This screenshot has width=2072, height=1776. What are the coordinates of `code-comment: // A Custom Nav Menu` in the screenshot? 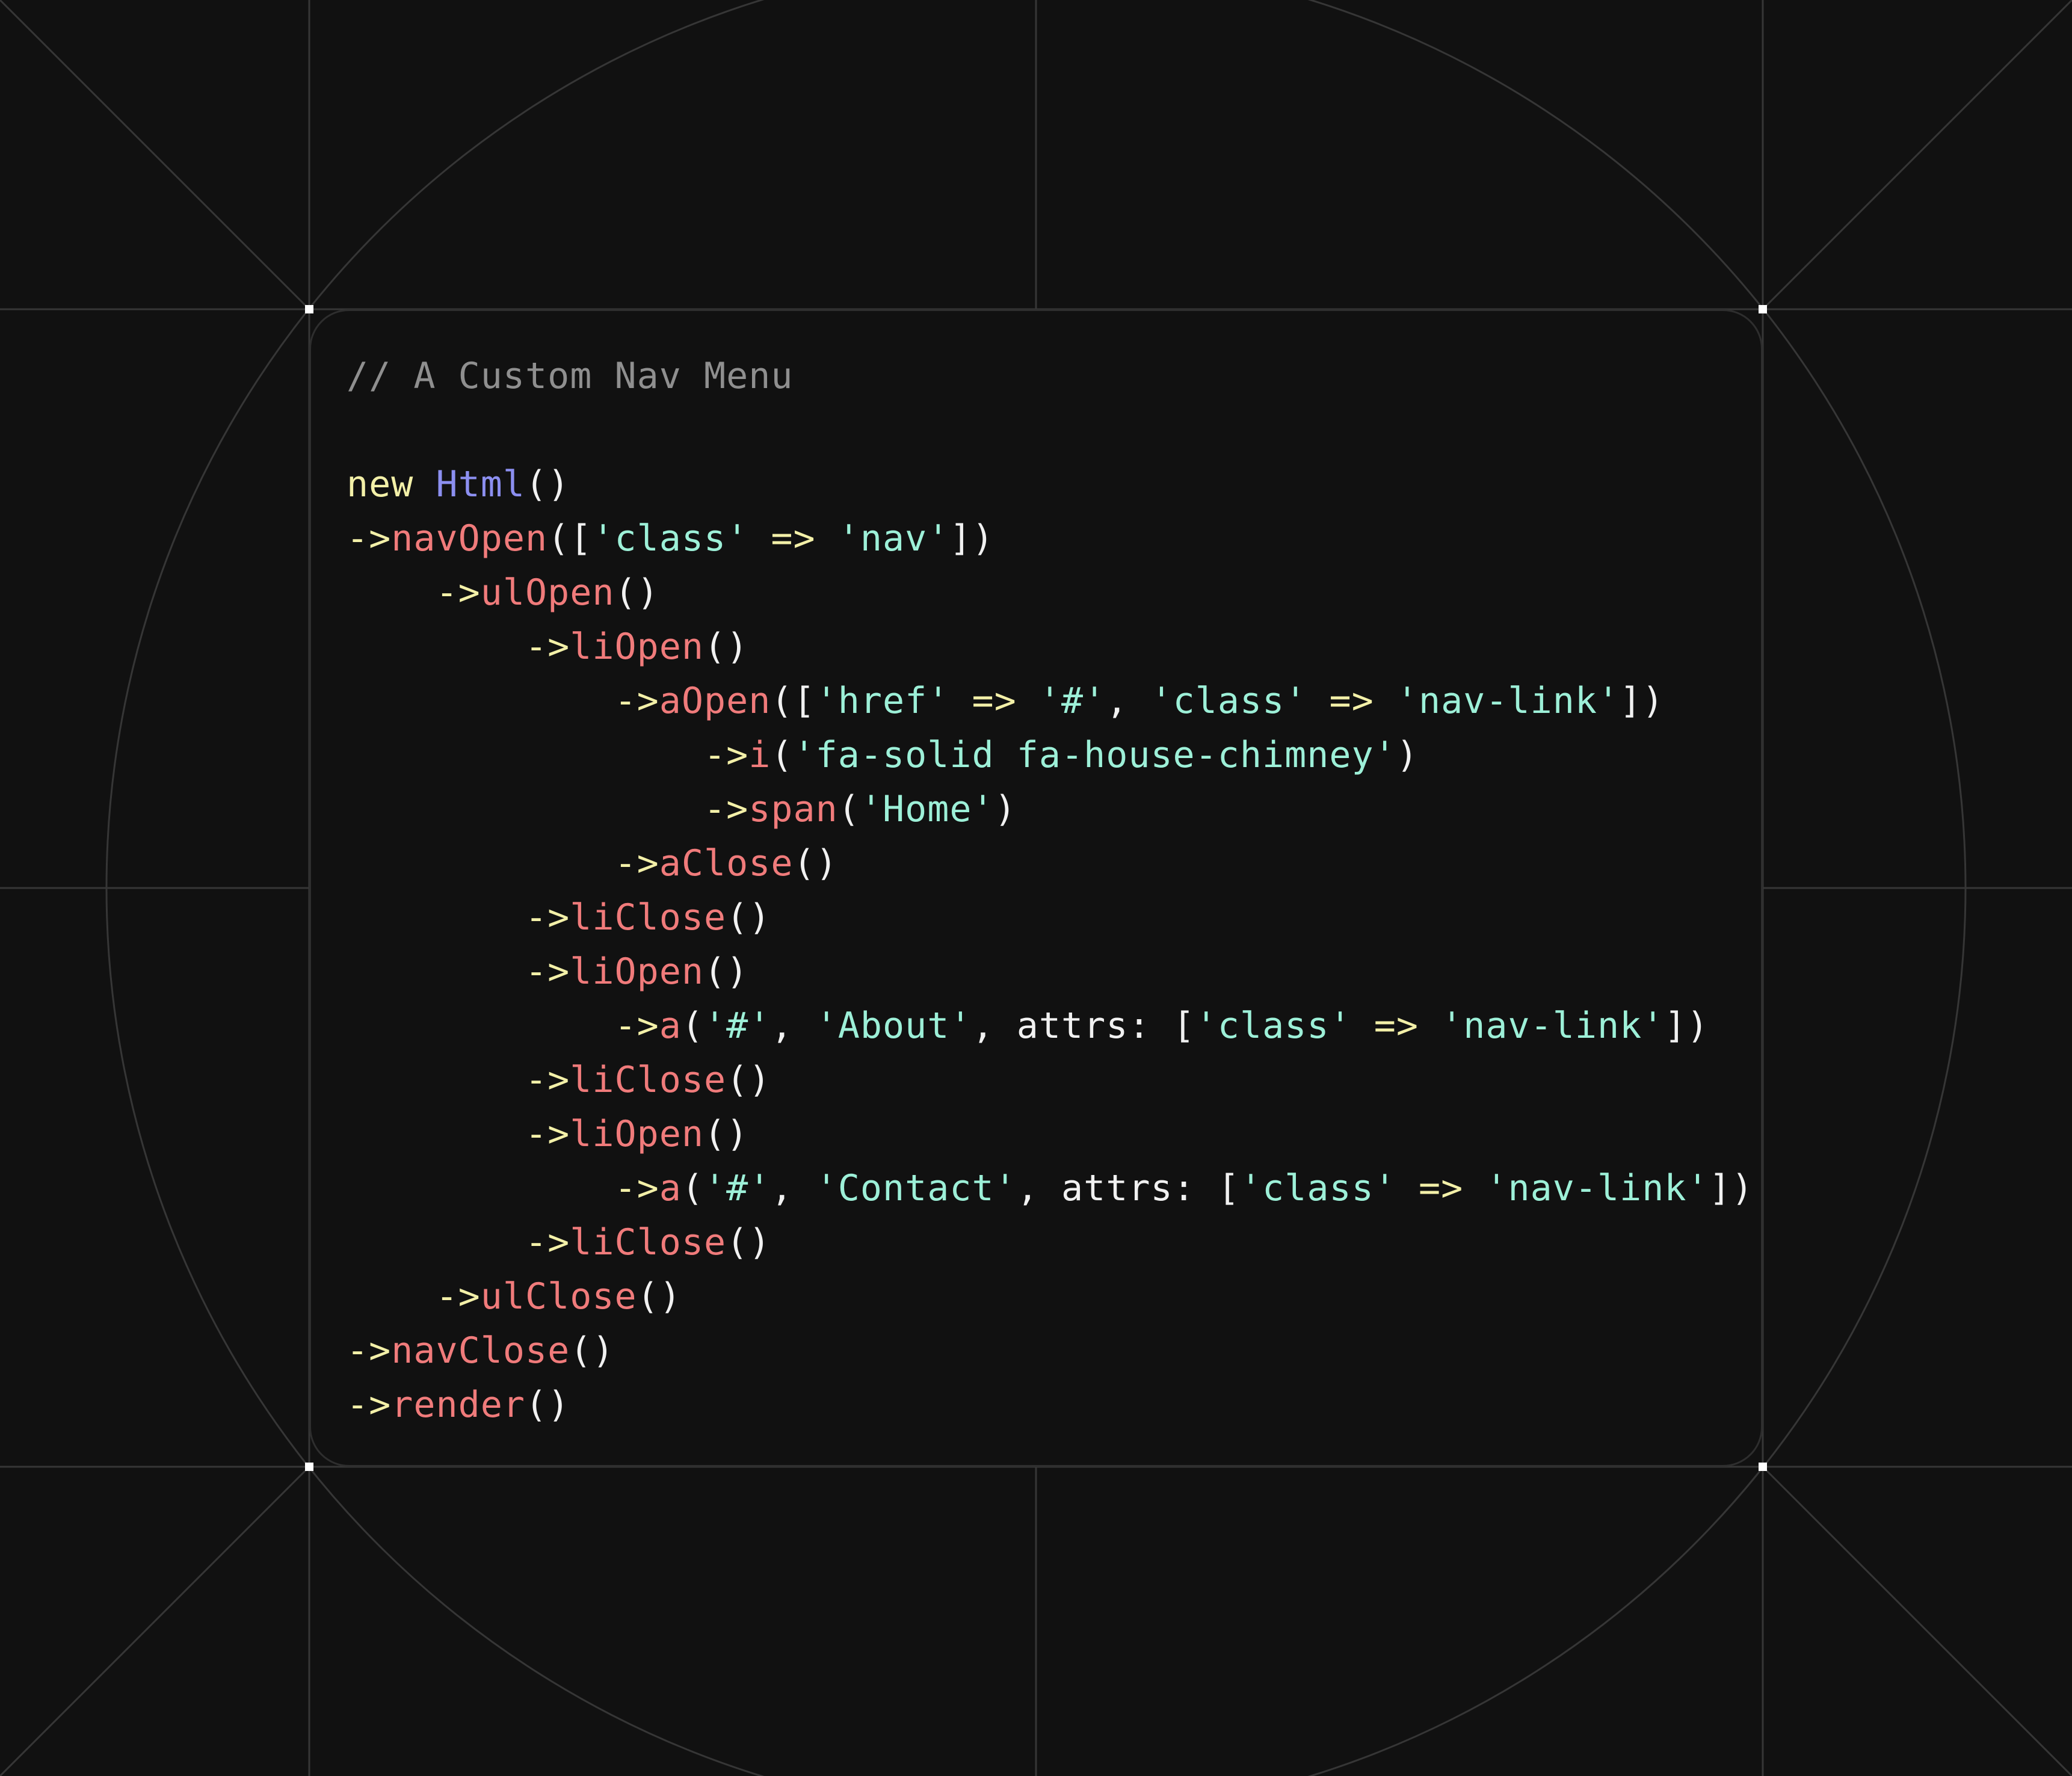 It's located at (570, 376).